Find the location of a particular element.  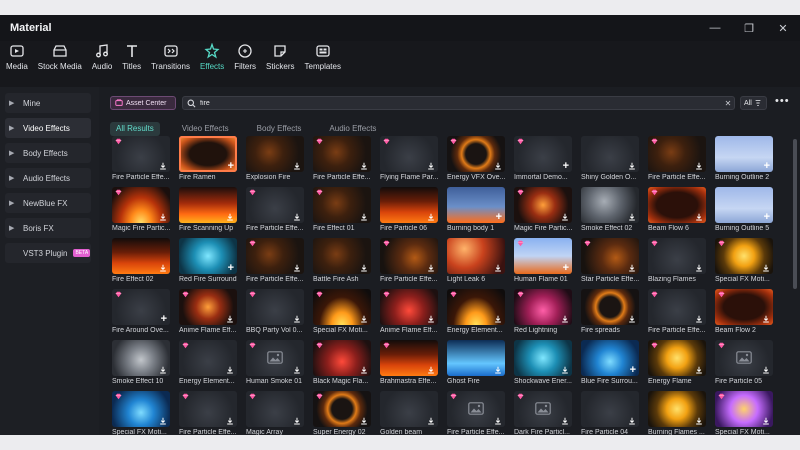

tab-stickers: Stickers is located at coordinates (280, 56).